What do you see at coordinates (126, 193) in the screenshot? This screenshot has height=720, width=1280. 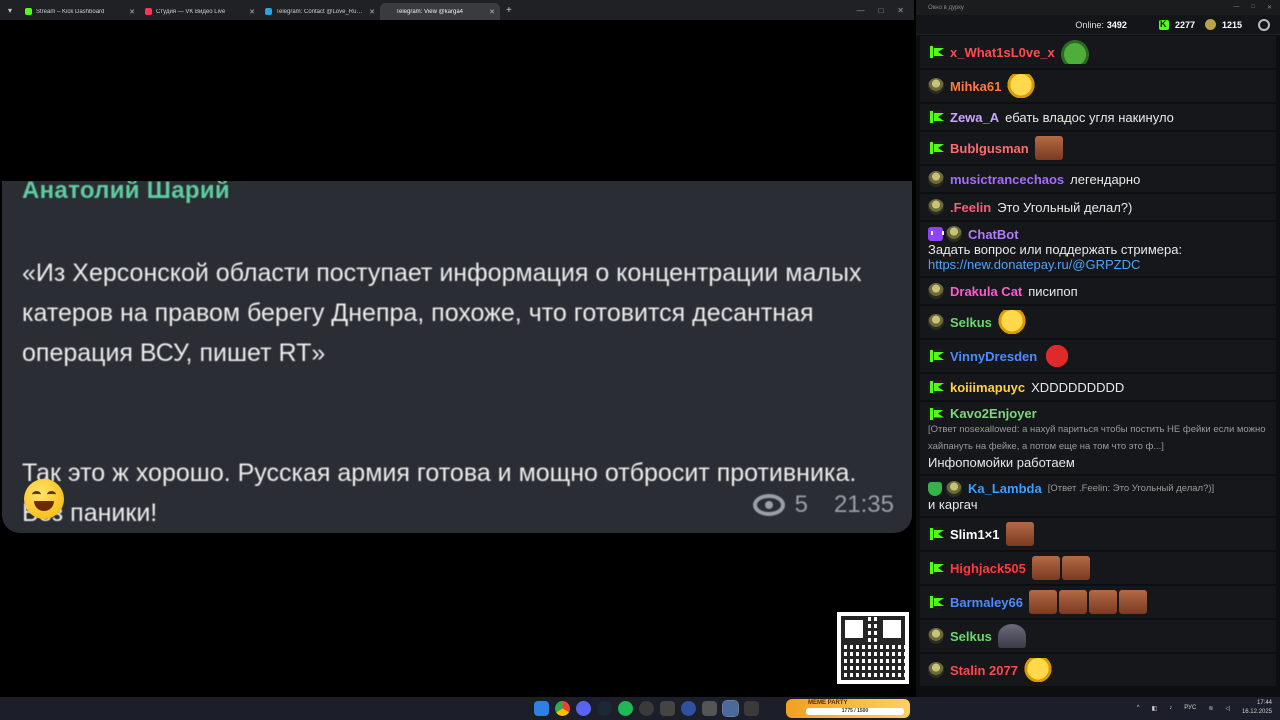 I see `post-author: Анатолий Шарий` at bounding box center [126, 193].